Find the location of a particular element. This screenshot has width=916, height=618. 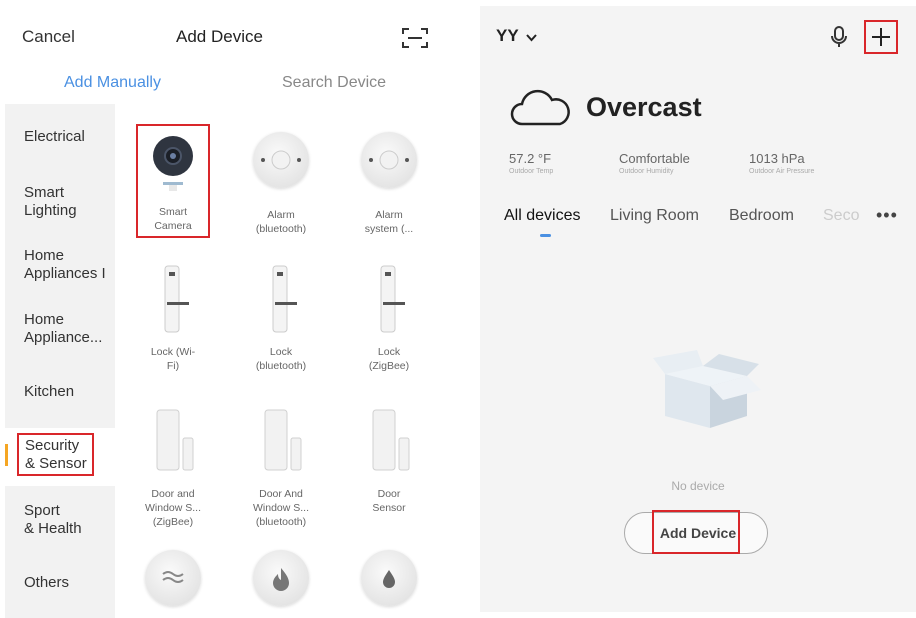

tab-bedroom: Bedroom is located at coordinates (761, 216).